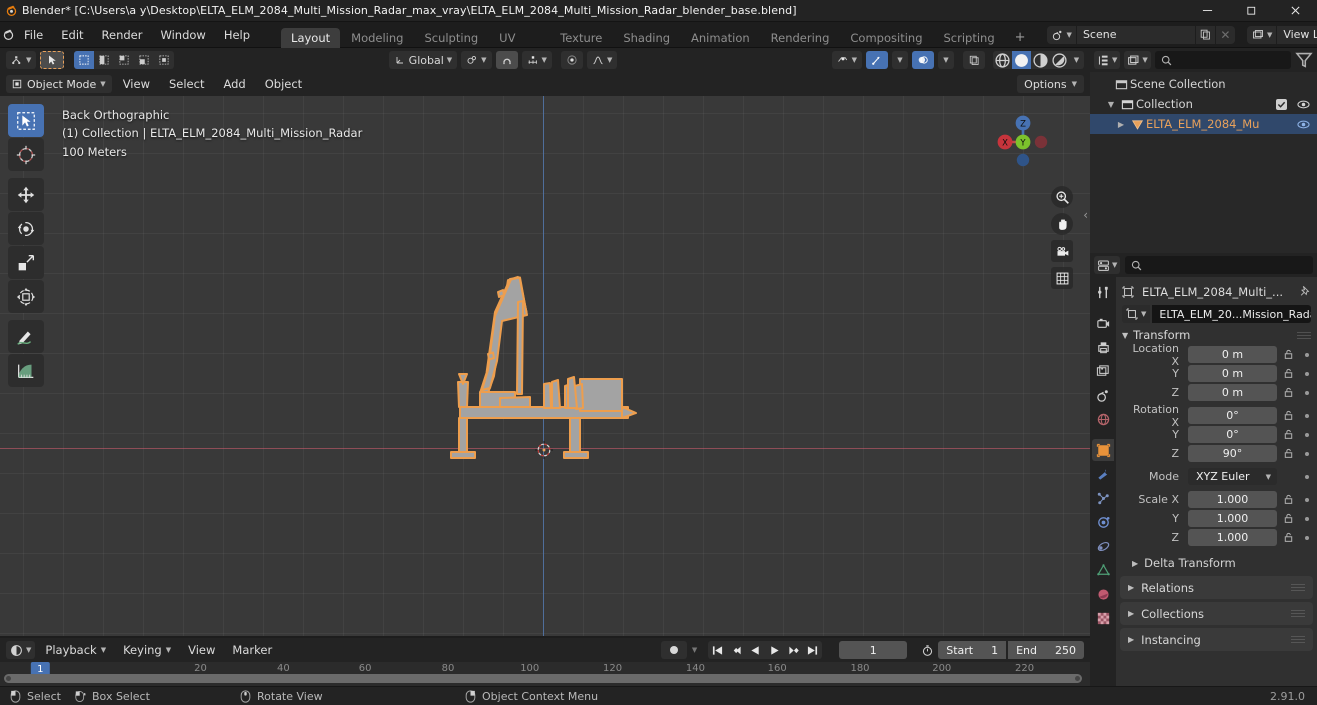 This screenshot has height=705, width=1317. I want to click on tab-shading: Shading, so click(646, 38).